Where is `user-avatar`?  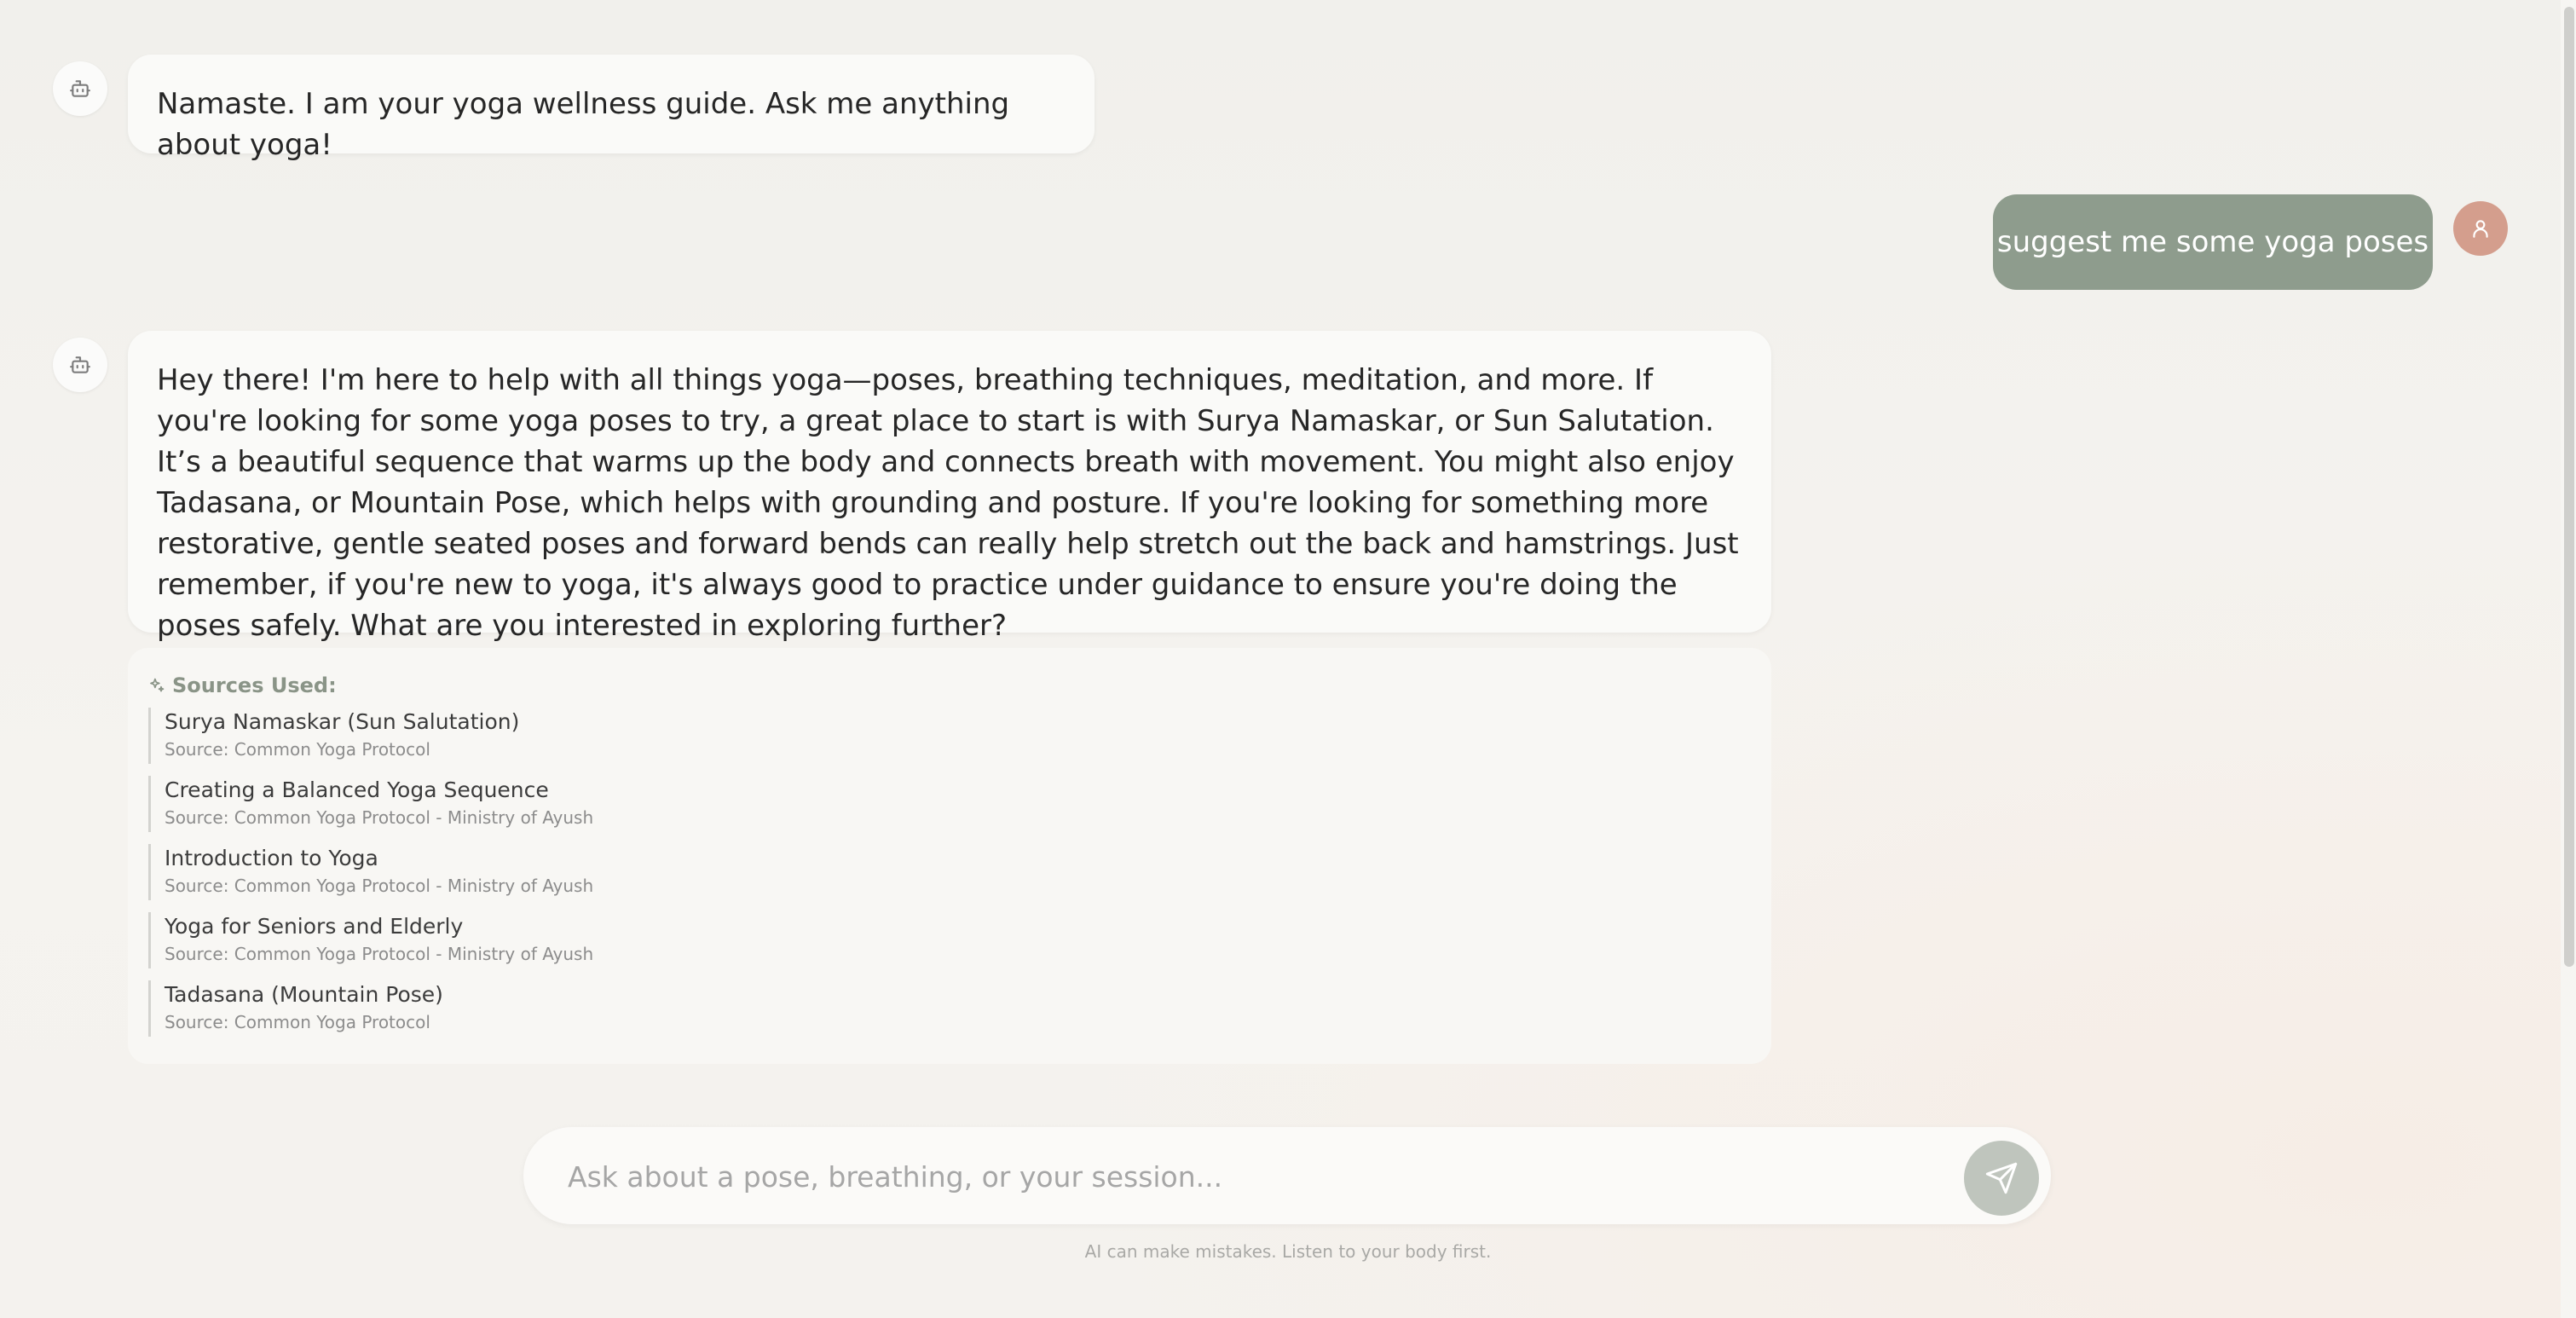 user-avatar is located at coordinates (2480, 229).